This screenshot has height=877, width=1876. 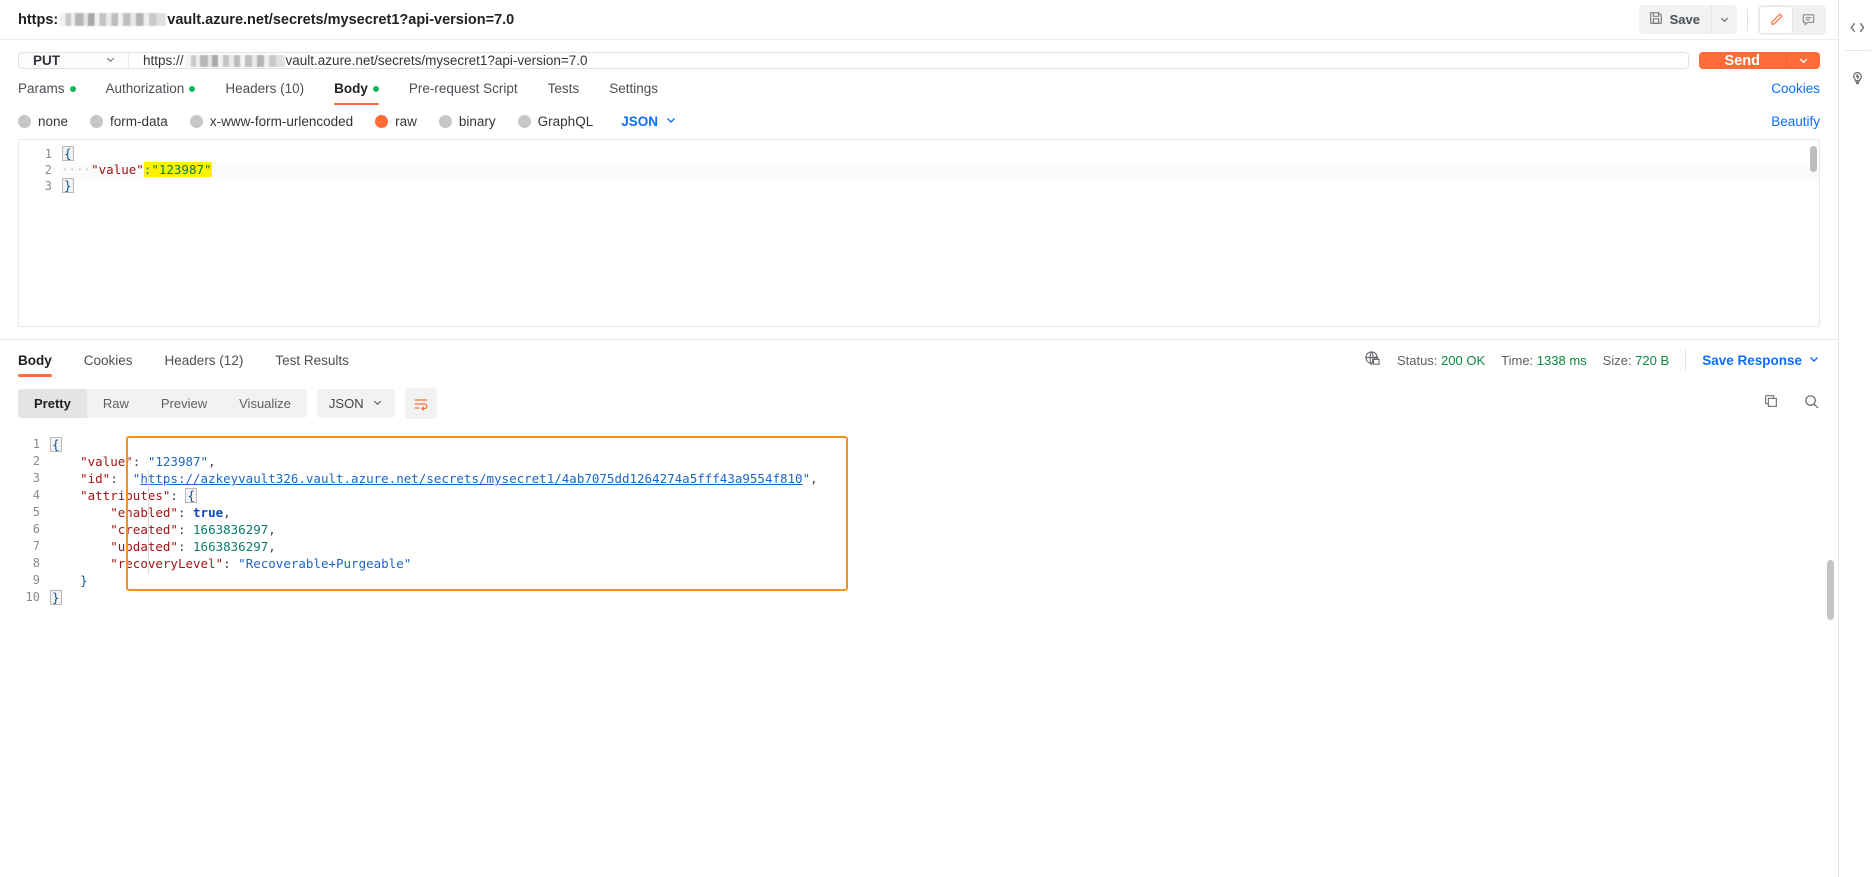 What do you see at coordinates (184, 403) in the screenshot?
I see `response-view-preview: Preview` at bounding box center [184, 403].